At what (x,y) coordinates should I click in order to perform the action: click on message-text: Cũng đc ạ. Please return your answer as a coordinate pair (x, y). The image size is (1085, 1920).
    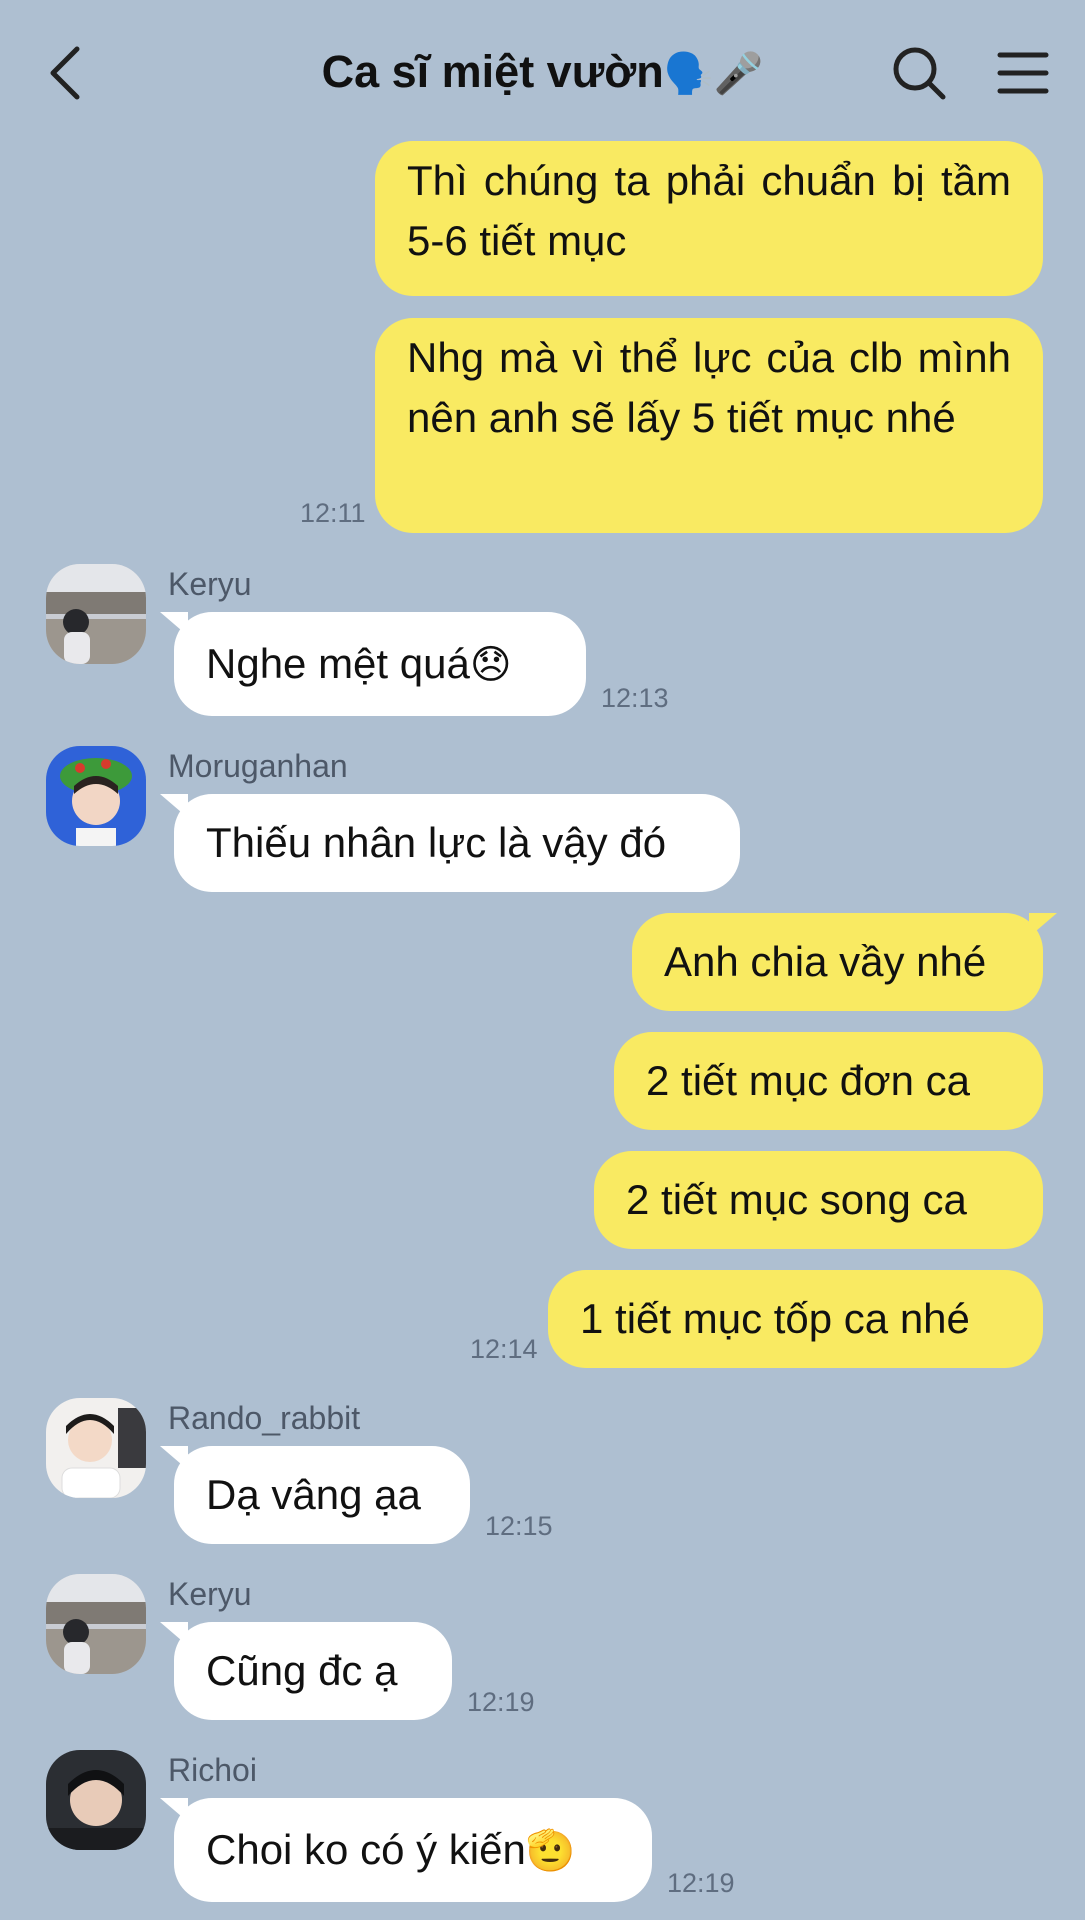
    Looking at the image, I should click on (302, 1670).